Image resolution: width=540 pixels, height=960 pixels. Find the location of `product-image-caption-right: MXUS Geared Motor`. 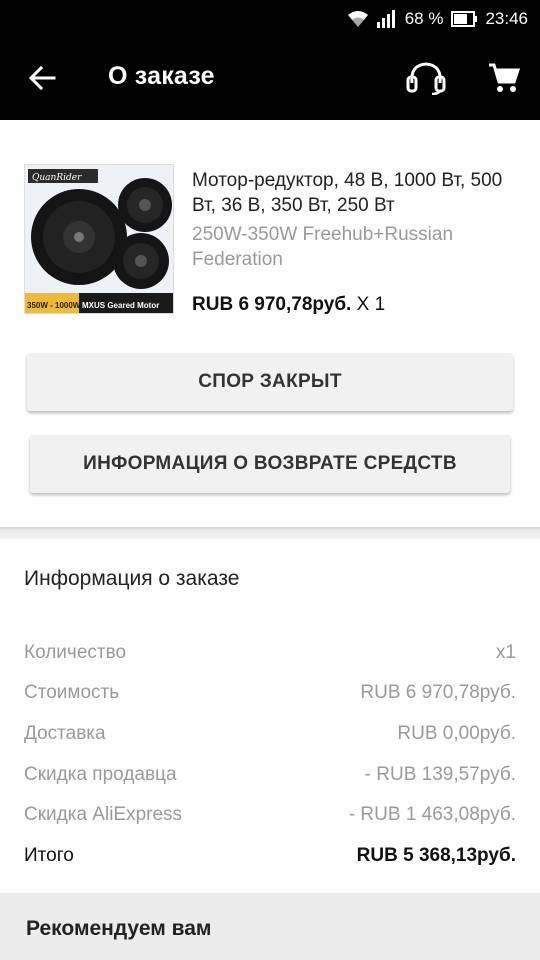

product-image-caption-right: MXUS Geared Motor is located at coordinates (120, 305).